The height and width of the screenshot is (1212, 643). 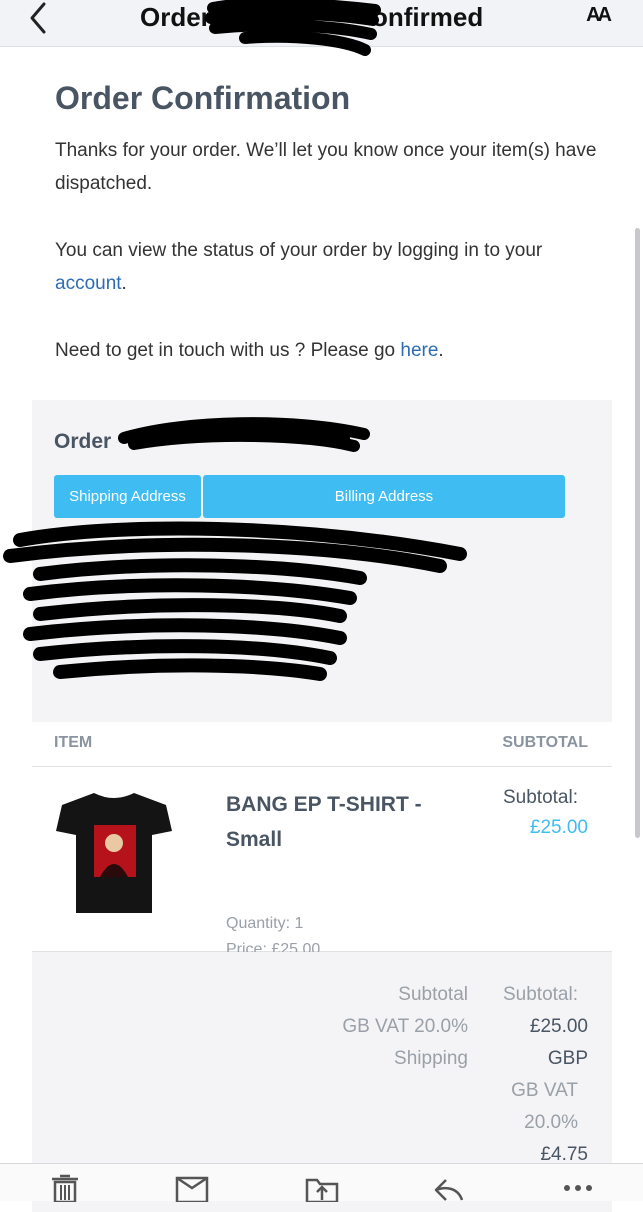 What do you see at coordinates (324, 822) in the screenshot?
I see `product-name: BANG EP T-SHIRT - Small` at bounding box center [324, 822].